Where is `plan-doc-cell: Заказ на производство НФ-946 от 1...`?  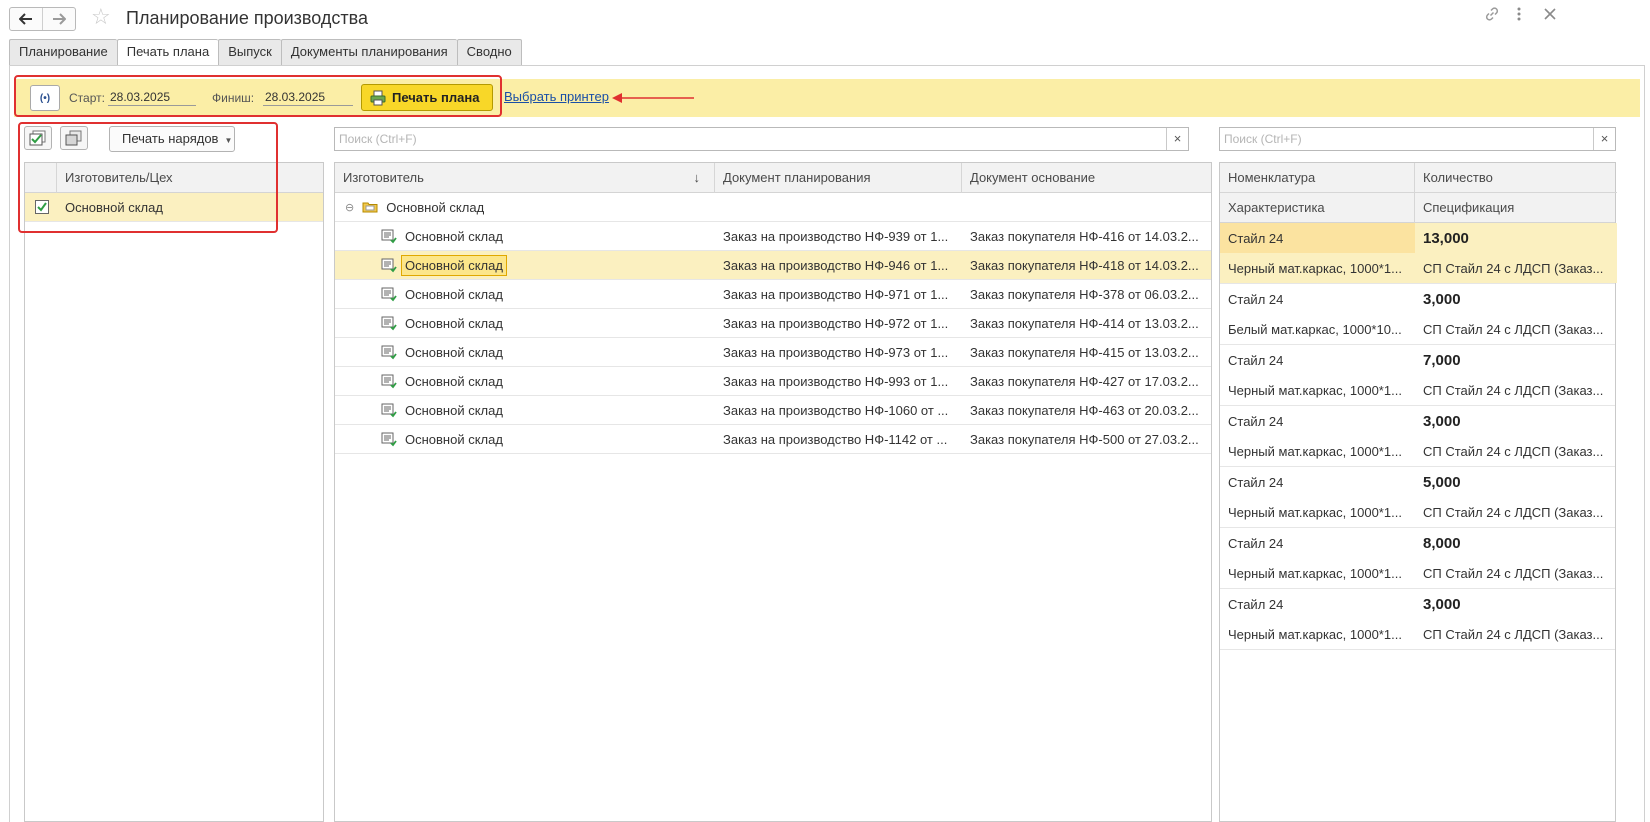 plan-doc-cell: Заказ на производство НФ-946 от 1... is located at coordinates (836, 265).